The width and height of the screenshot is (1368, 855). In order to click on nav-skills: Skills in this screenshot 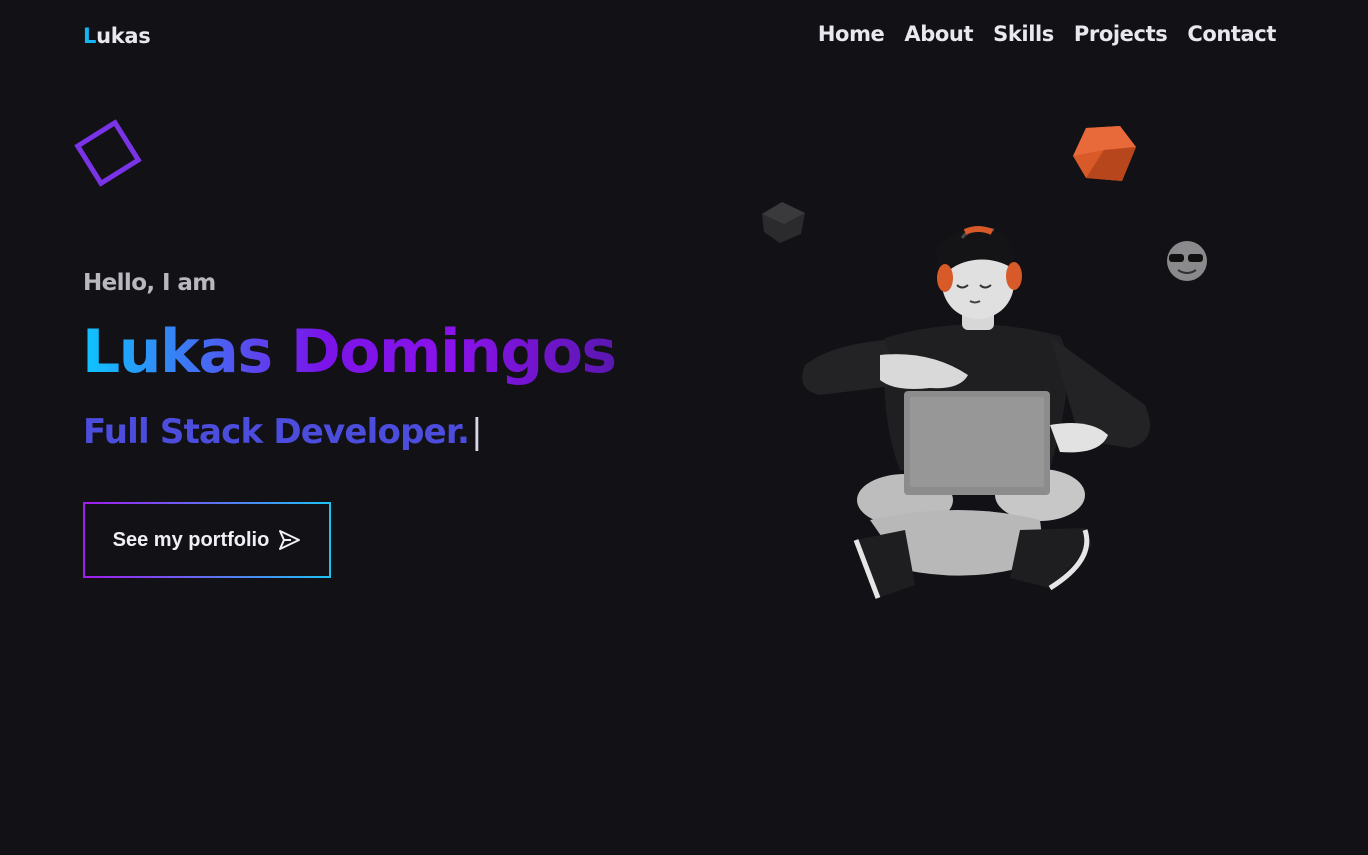, I will do `click(1023, 34)`.